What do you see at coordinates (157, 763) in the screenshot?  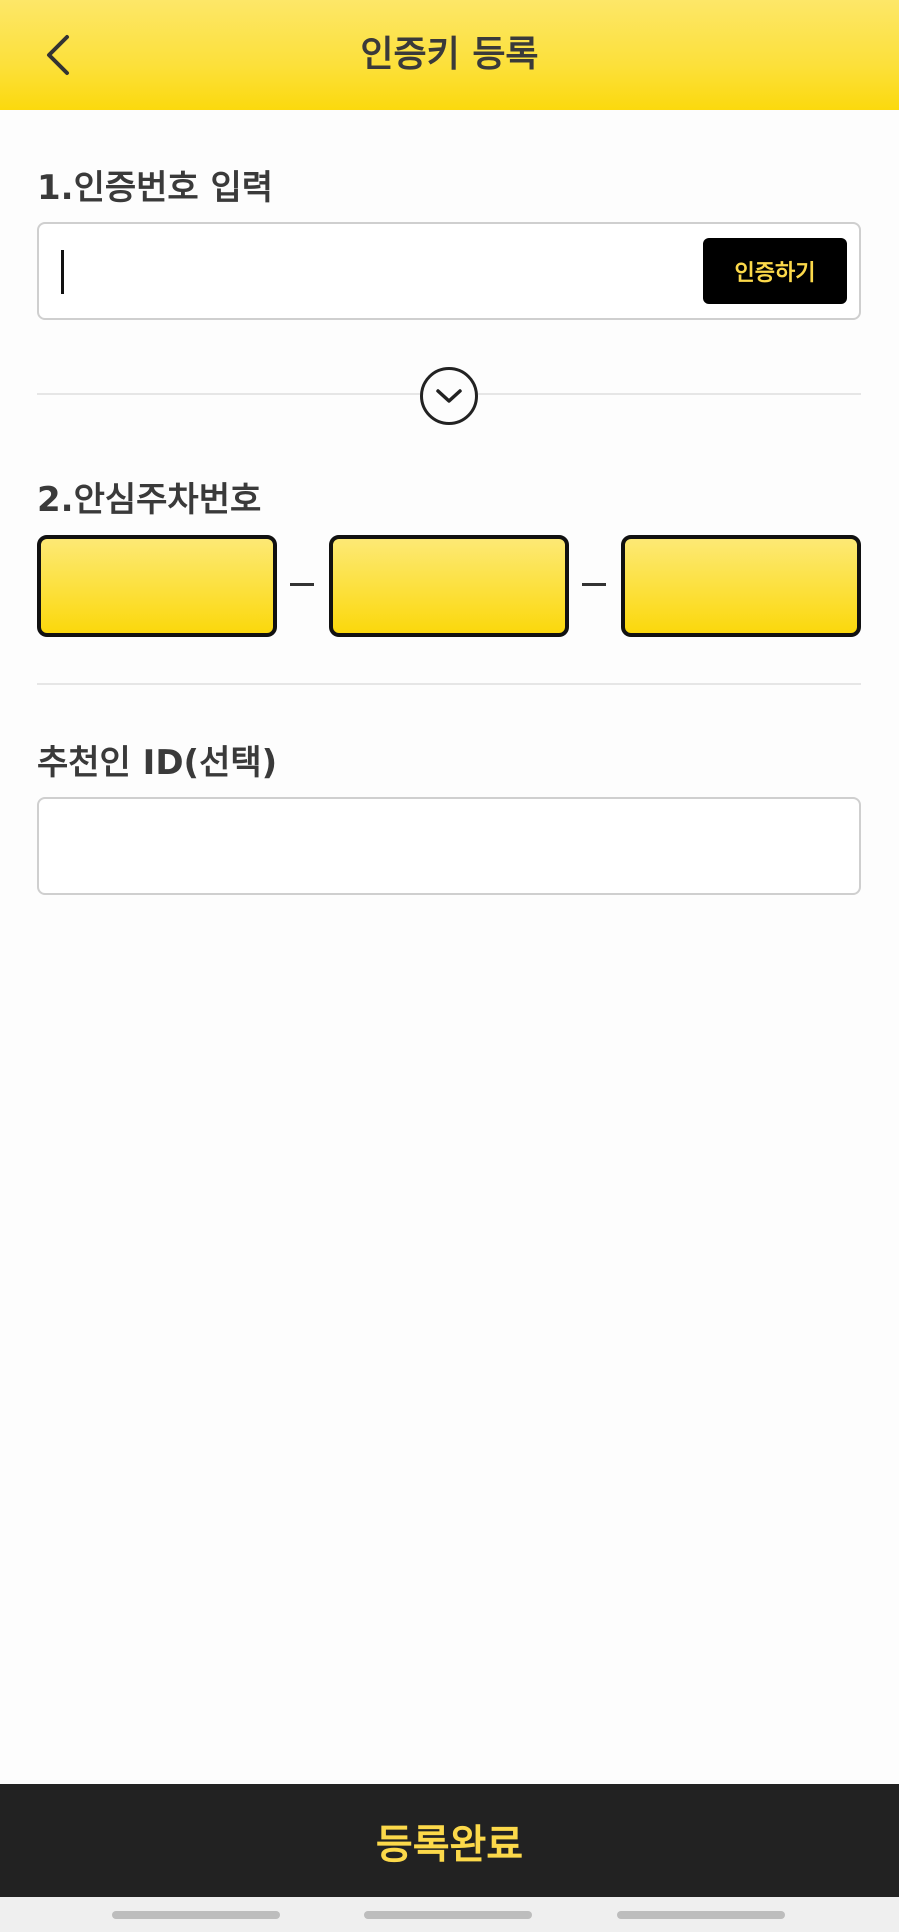 I see `recommender-section-title: 추천인 ID(선택)` at bounding box center [157, 763].